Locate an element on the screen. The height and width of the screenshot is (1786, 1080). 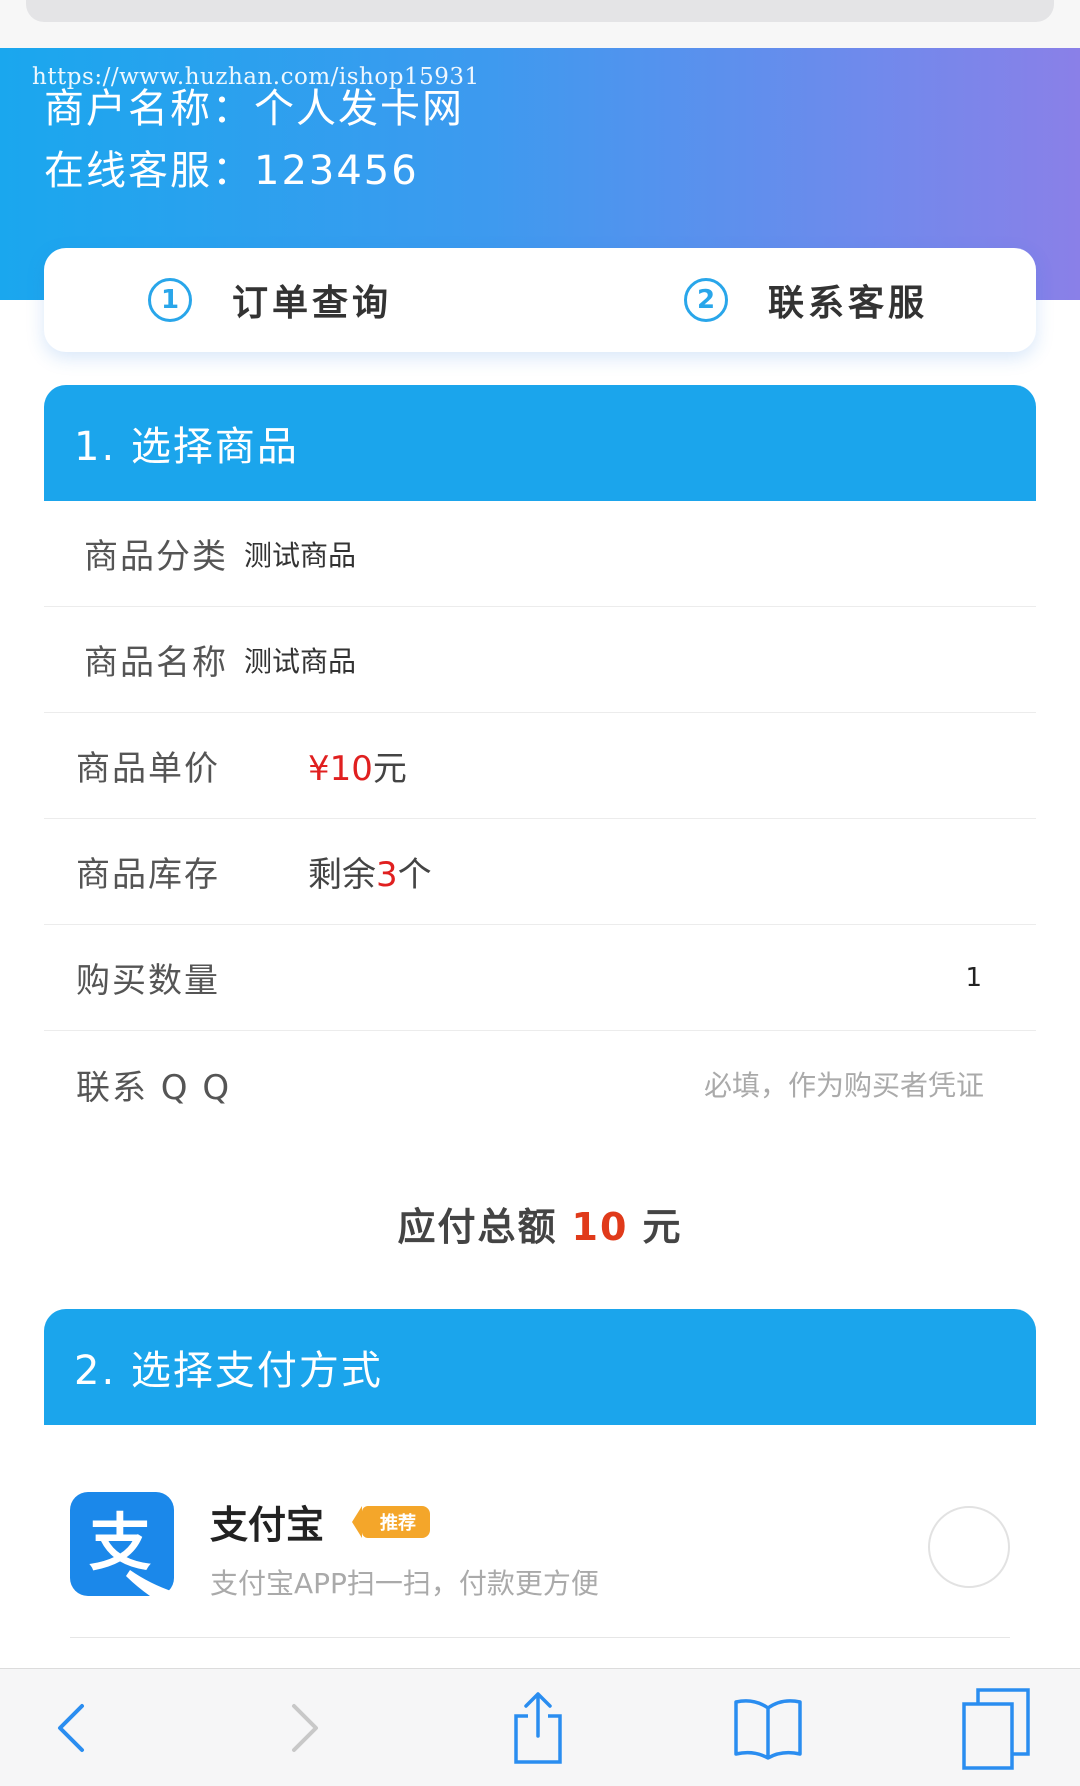
total-unit: 元 is located at coordinates (662, 1227).